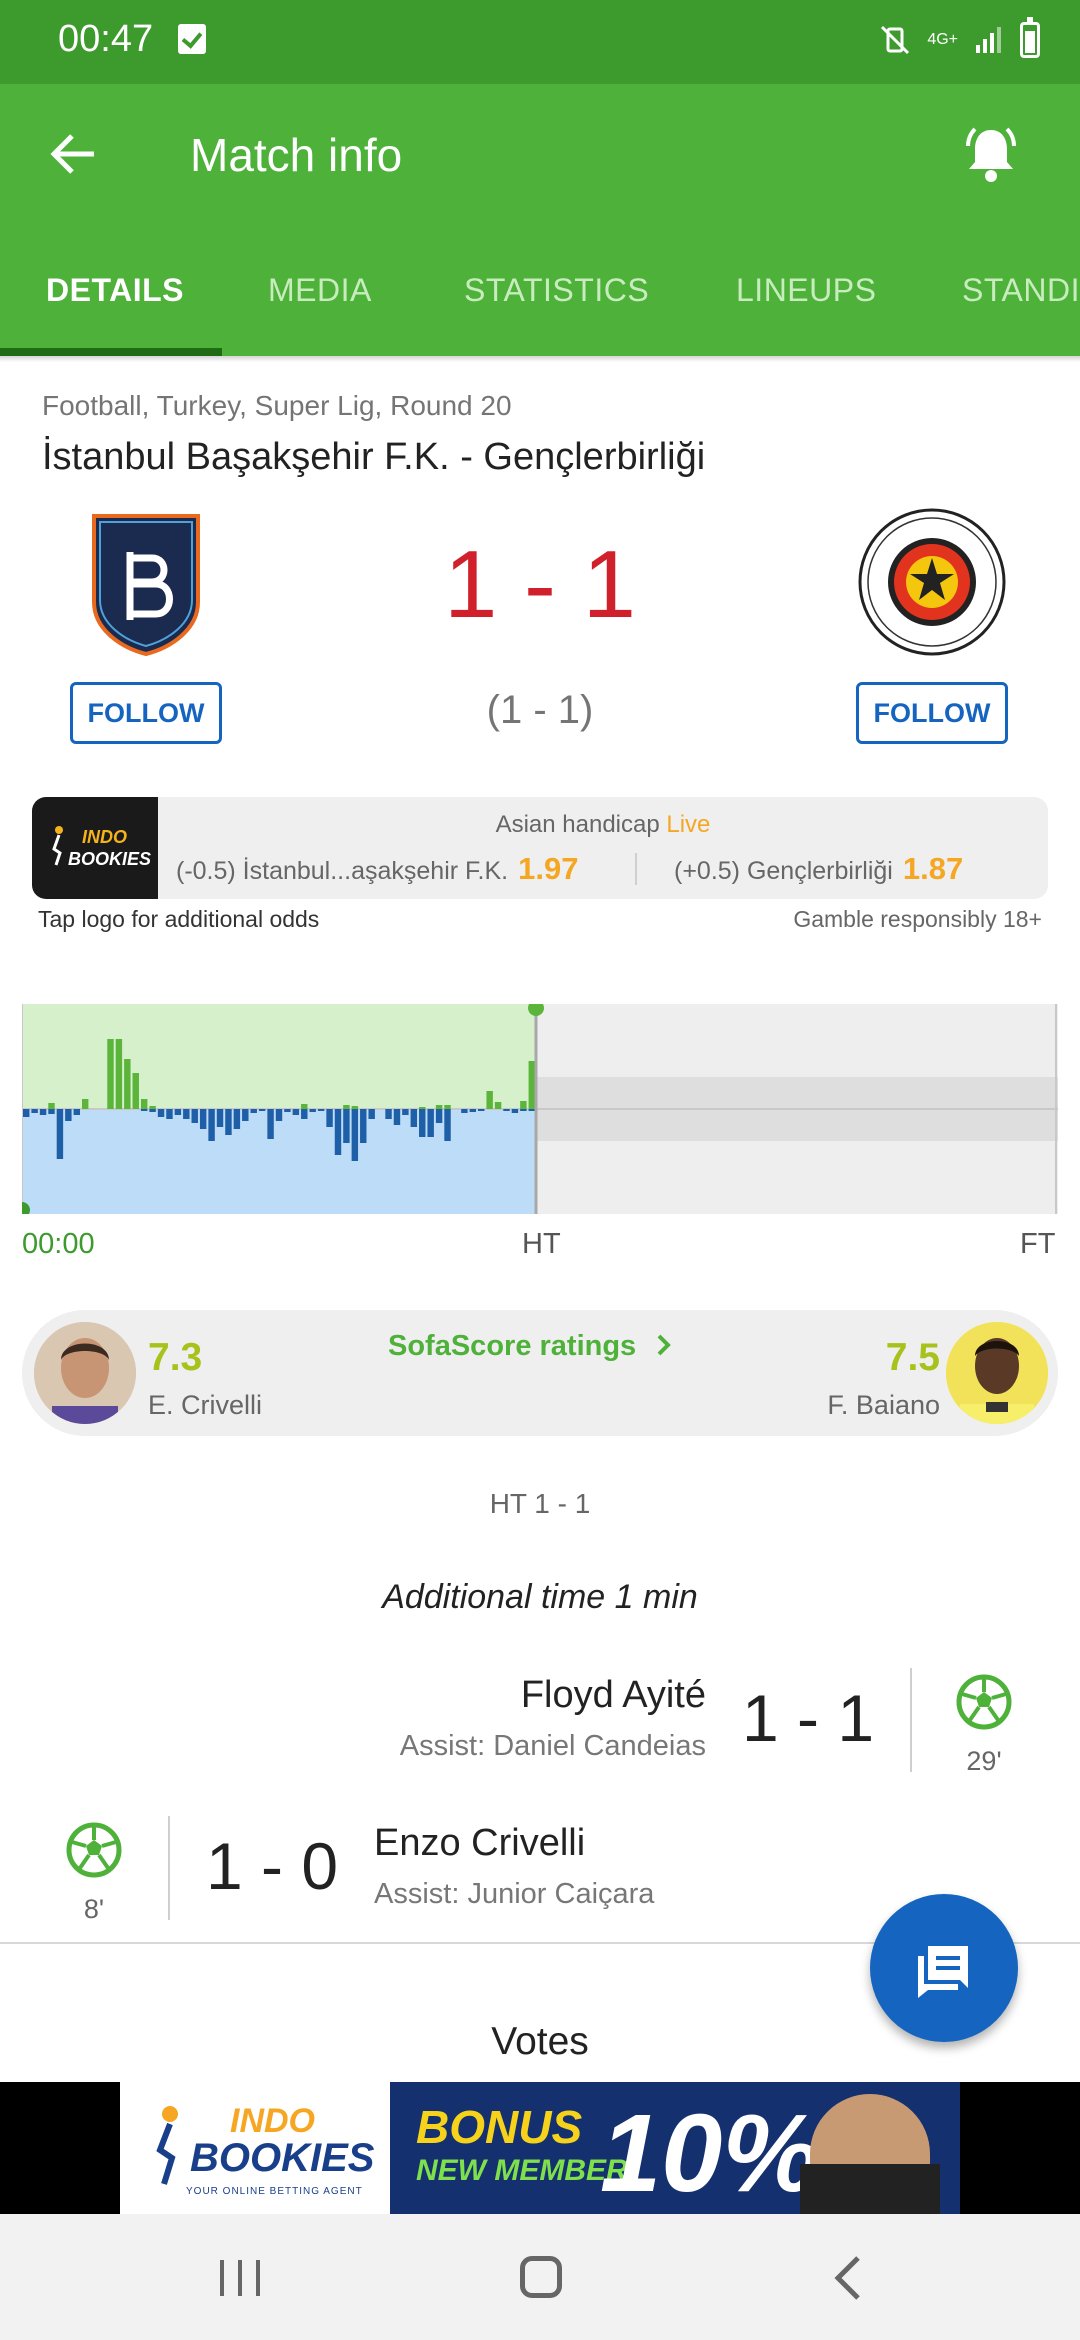 The height and width of the screenshot is (2340, 1080). I want to click on player-avatar-right-icon, so click(997, 1373).